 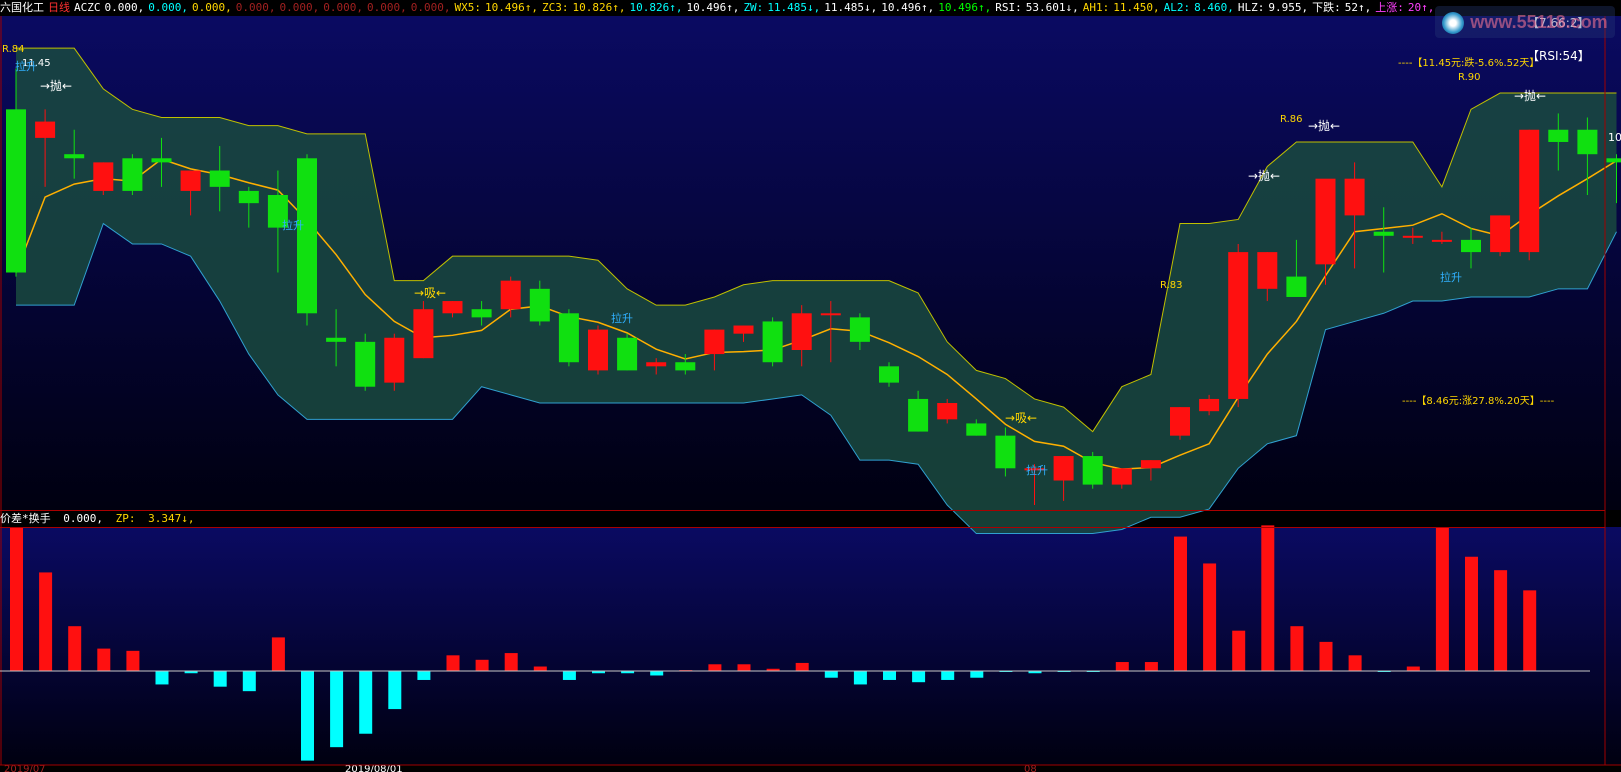 What do you see at coordinates (25, 518) in the screenshot?
I see `sub-indicator-name: 价差*换手` at bounding box center [25, 518].